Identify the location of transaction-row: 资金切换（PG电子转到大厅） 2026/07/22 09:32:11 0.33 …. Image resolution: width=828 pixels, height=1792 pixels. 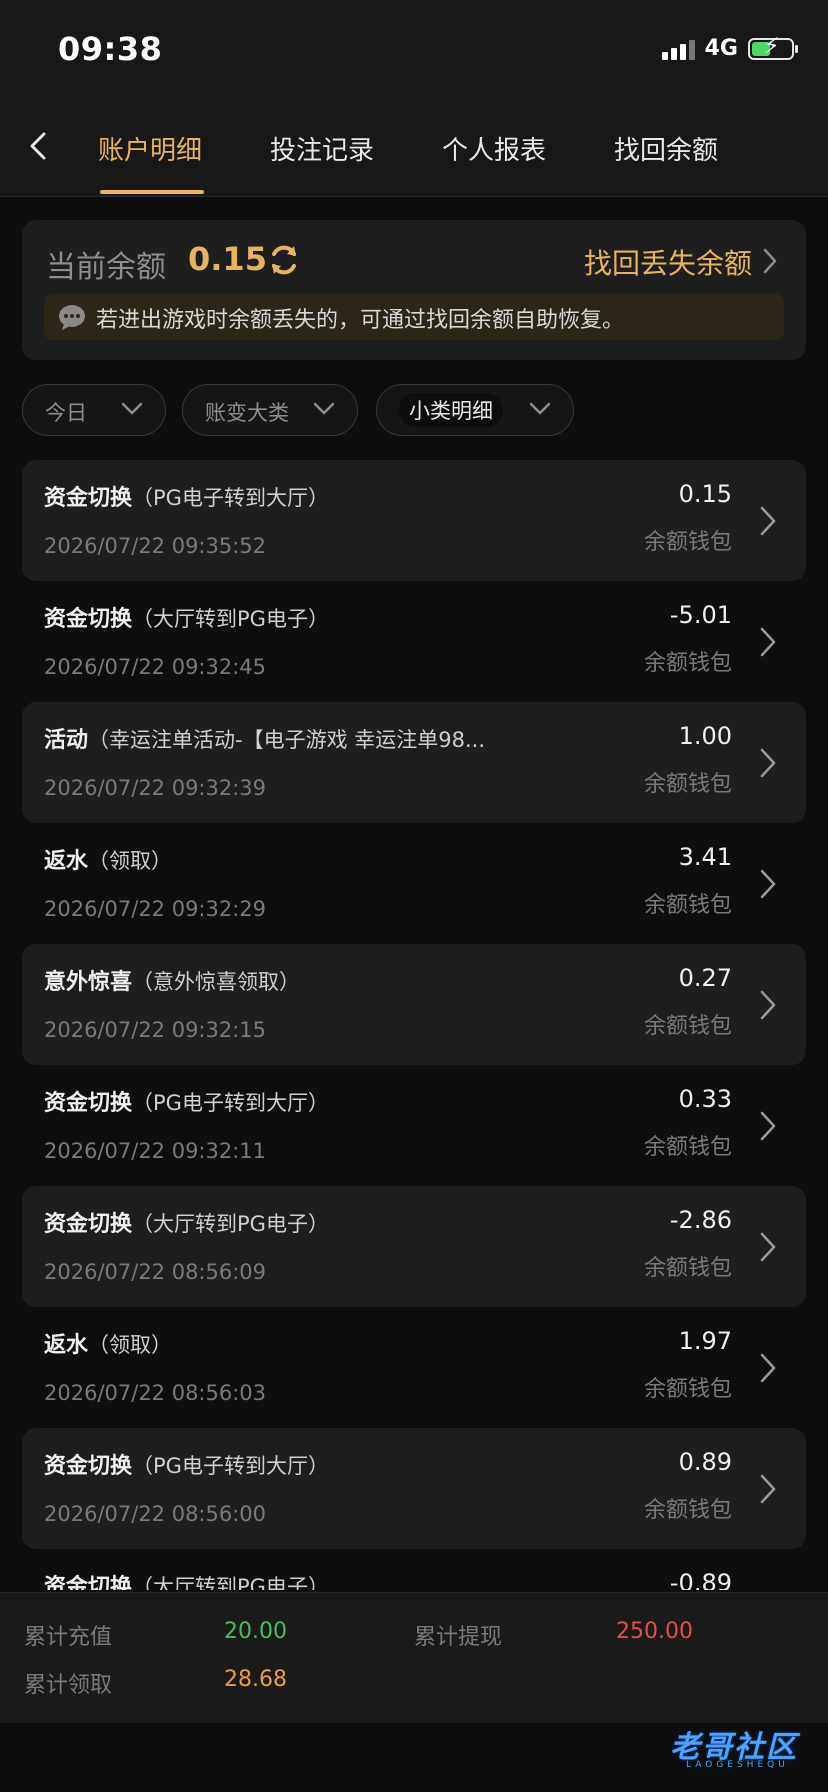
(414, 1125).